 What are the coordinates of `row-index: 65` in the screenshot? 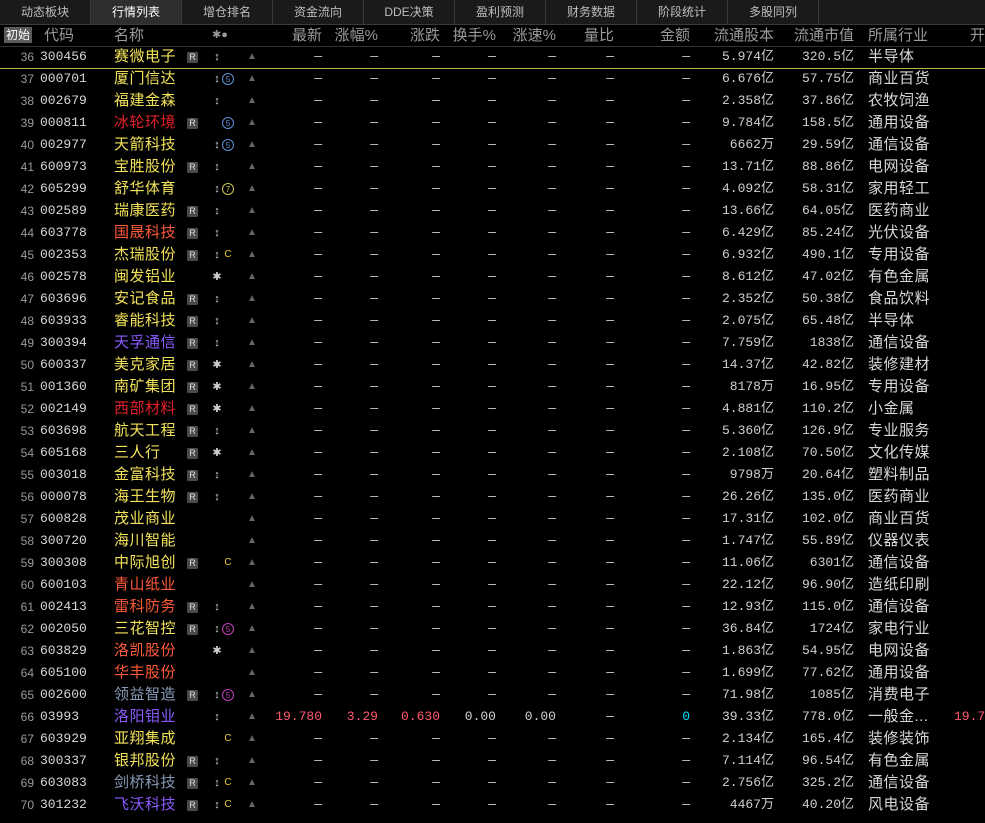 It's located at (27, 695).